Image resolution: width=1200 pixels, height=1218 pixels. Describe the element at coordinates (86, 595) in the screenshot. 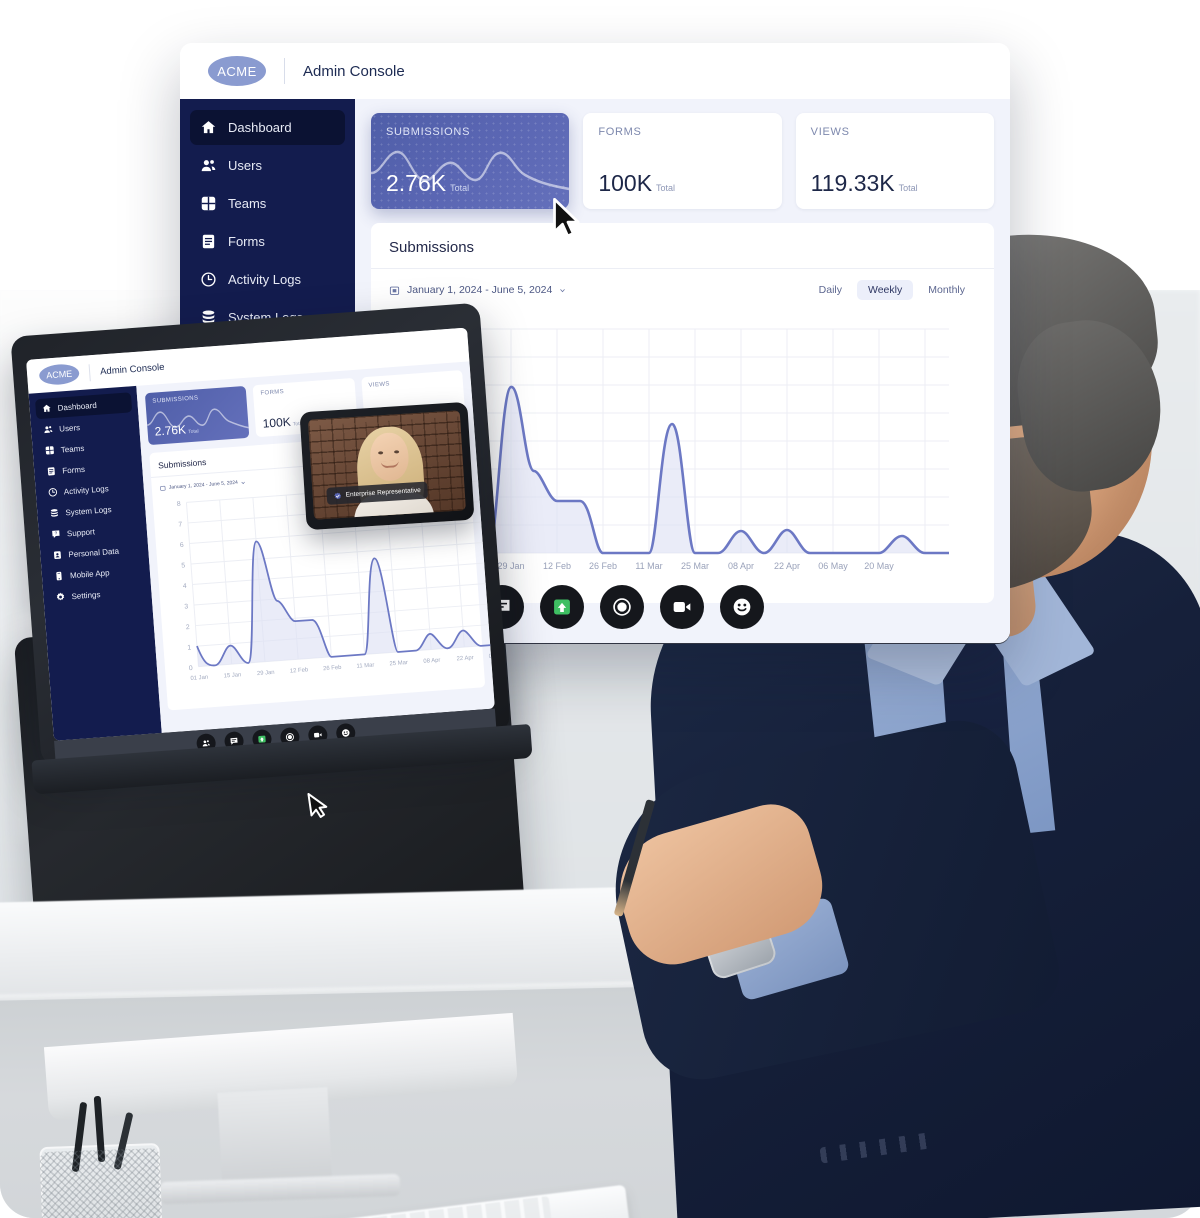

I see `sidebar-item-label: Settings` at that location.